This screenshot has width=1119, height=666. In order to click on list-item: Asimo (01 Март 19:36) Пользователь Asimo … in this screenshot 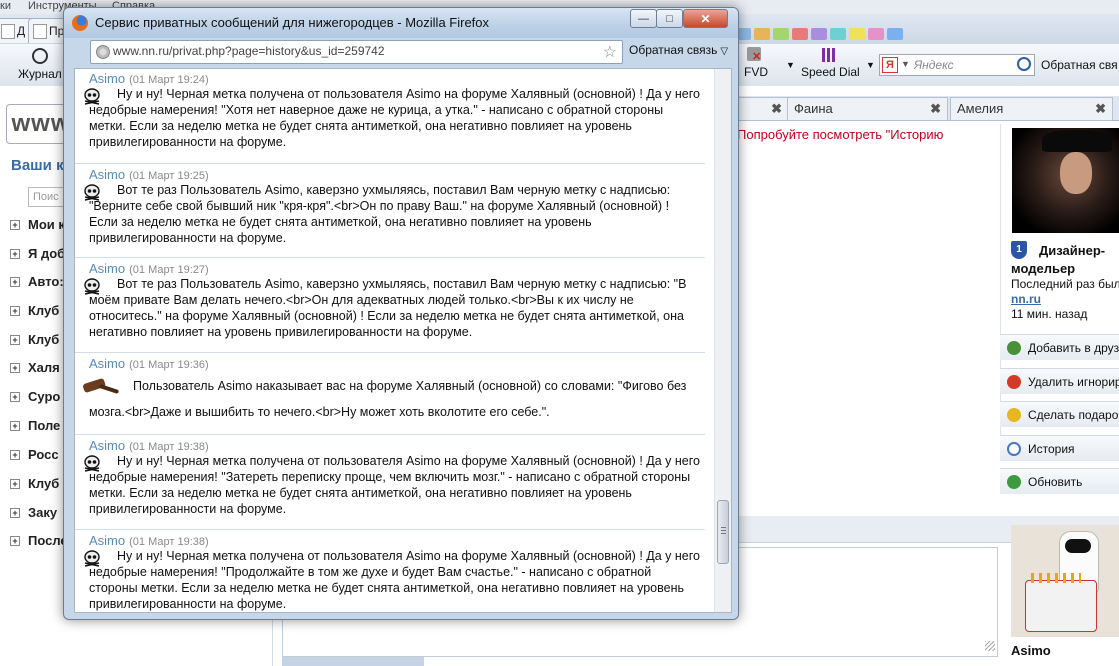, I will do `click(390, 394)`.